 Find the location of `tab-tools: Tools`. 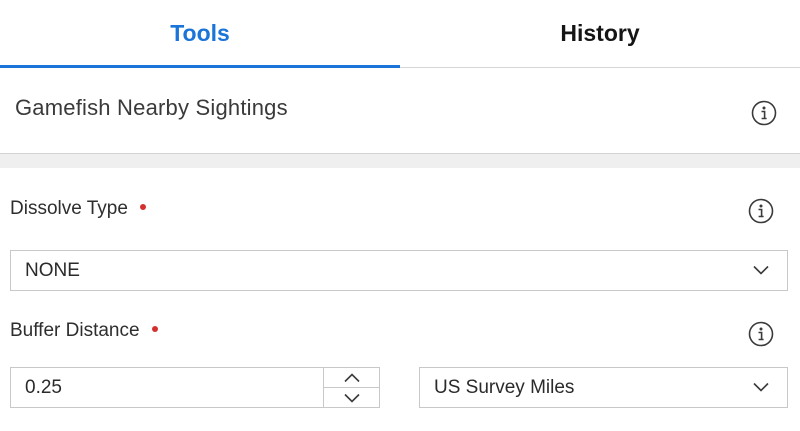

tab-tools: Tools is located at coordinates (200, 34).